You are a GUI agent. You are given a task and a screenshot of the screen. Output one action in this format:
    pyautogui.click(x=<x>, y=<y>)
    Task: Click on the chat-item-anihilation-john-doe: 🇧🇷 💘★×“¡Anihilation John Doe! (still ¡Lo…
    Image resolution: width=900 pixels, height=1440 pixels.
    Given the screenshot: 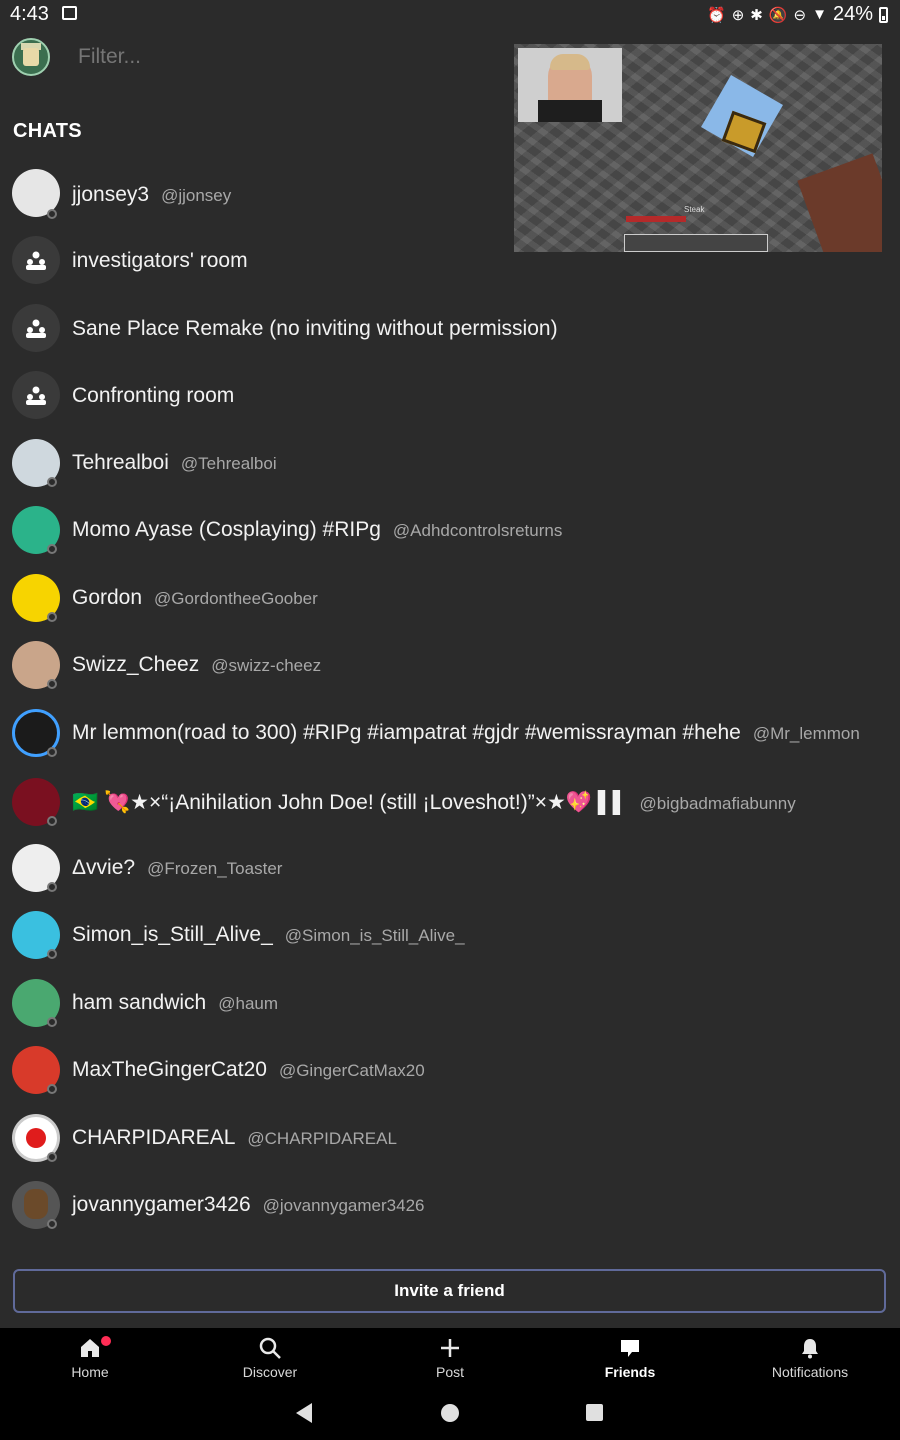 What is the action you would take?
    pyautogui.click(x=450, y=802)
    